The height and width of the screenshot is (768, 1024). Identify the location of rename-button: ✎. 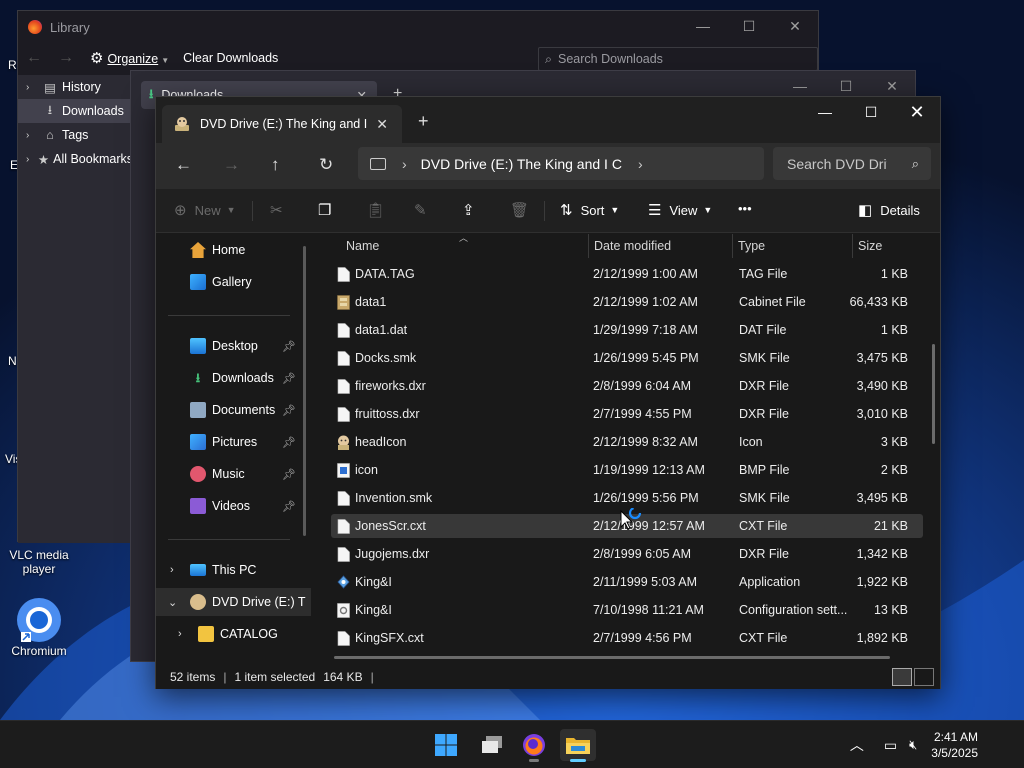
(424, 210).